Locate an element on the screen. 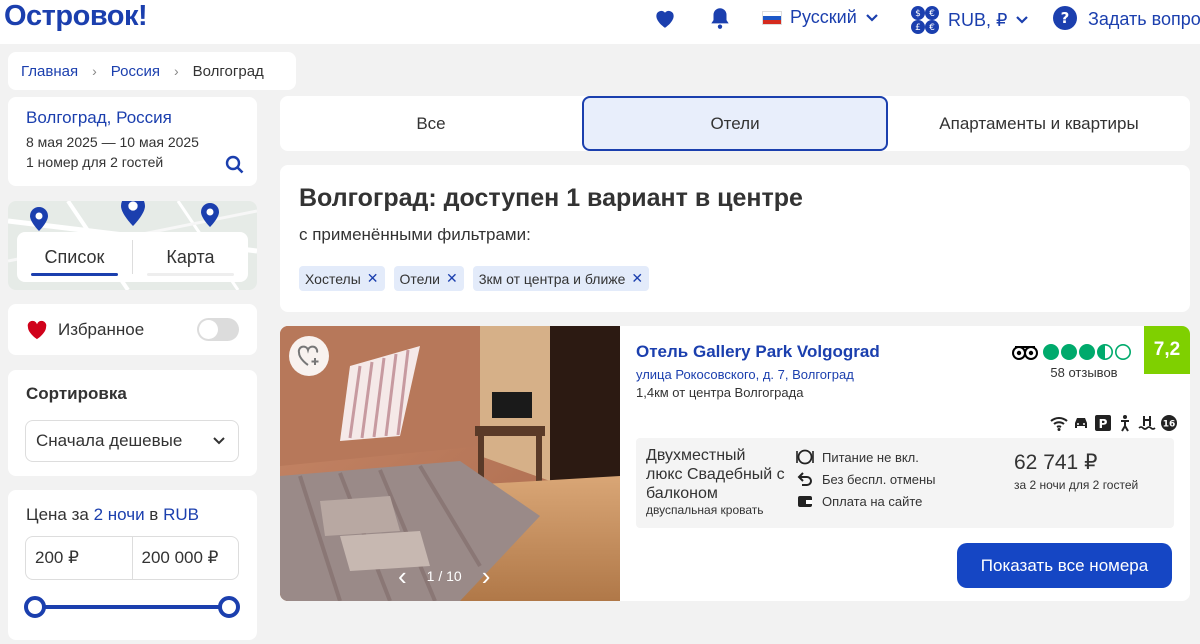 Image resolution: width=1200 pixels, height=644 pixels. view-toggle: Список Карта is located at coordinates (132, 257).